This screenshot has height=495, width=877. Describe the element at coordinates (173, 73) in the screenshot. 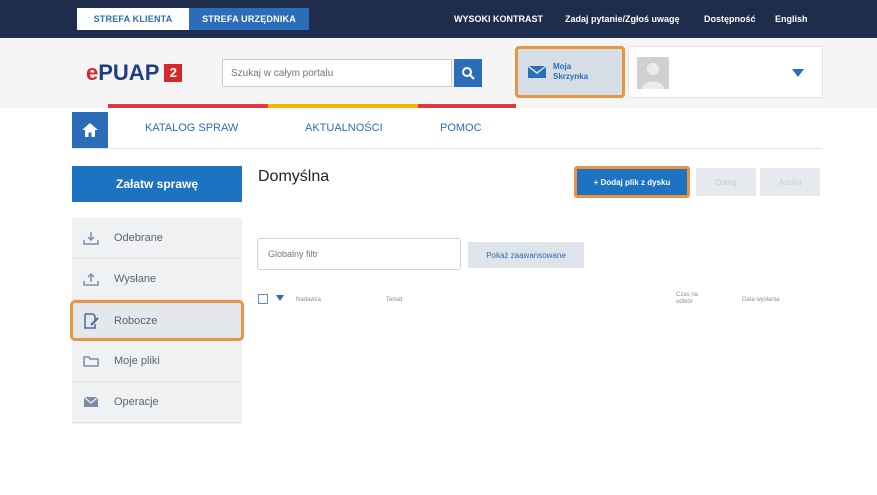

I see `logo-badge: 2` at that location.